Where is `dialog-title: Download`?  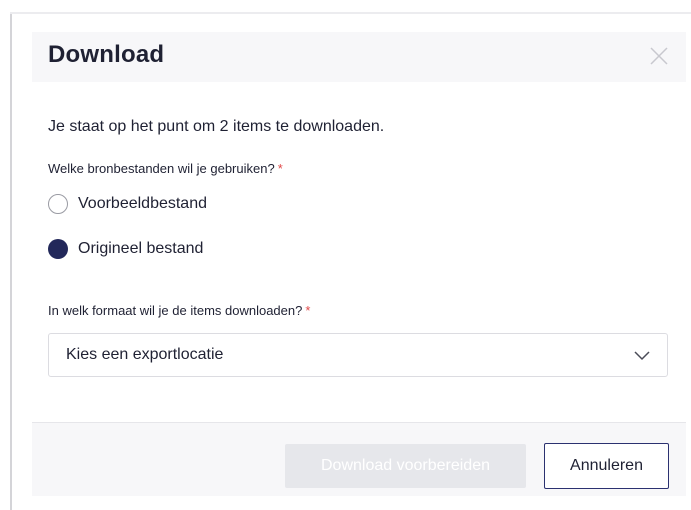 dialog-title: Download is located at coordinates (106, 54).